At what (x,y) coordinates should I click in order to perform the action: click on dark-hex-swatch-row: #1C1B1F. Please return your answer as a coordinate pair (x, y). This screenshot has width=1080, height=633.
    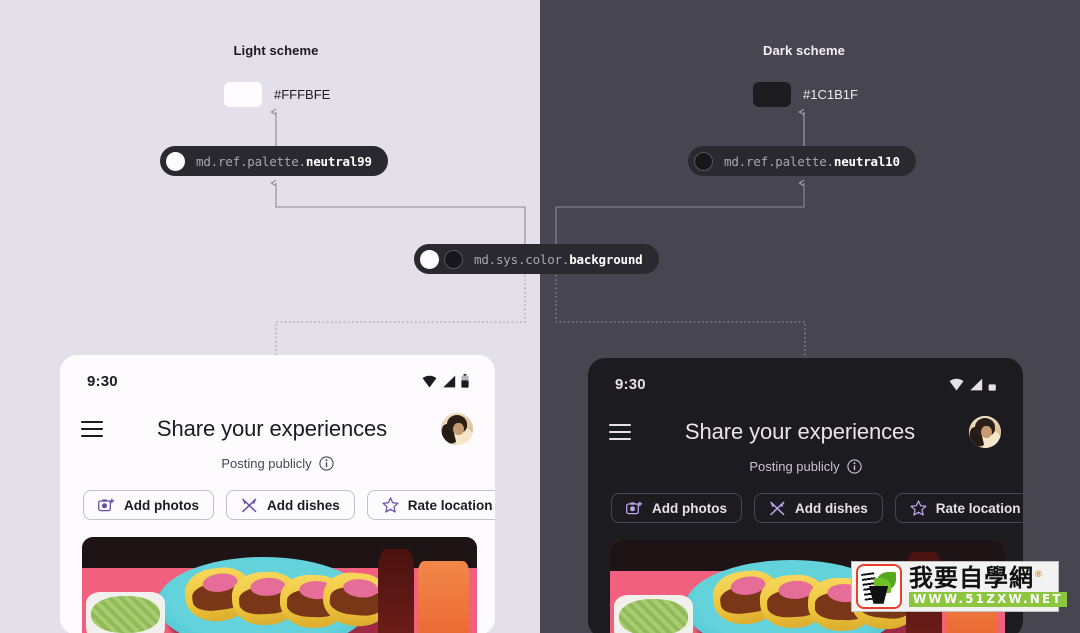
    Looking at the image, I should click on (805, 94).